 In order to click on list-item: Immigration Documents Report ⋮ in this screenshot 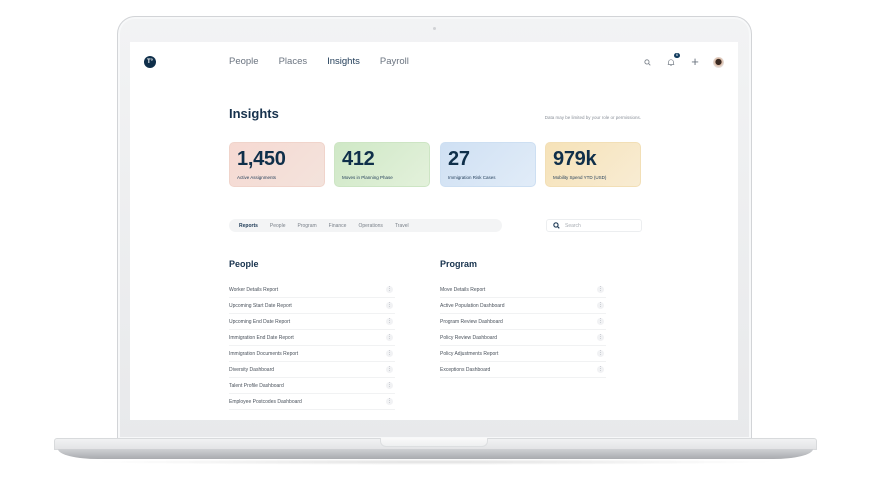, I will do `click(312, 354)`.